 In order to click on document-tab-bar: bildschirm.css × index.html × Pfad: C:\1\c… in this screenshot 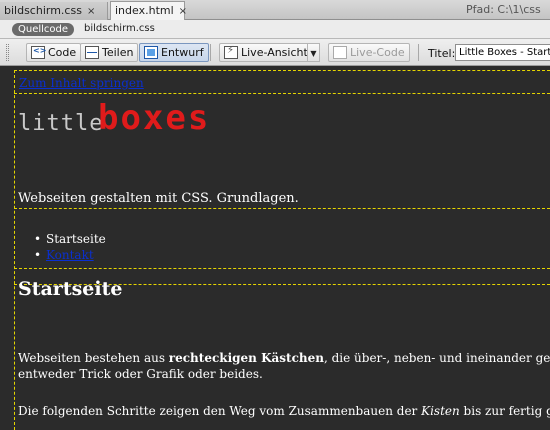, I will do `click(275, 10)`.